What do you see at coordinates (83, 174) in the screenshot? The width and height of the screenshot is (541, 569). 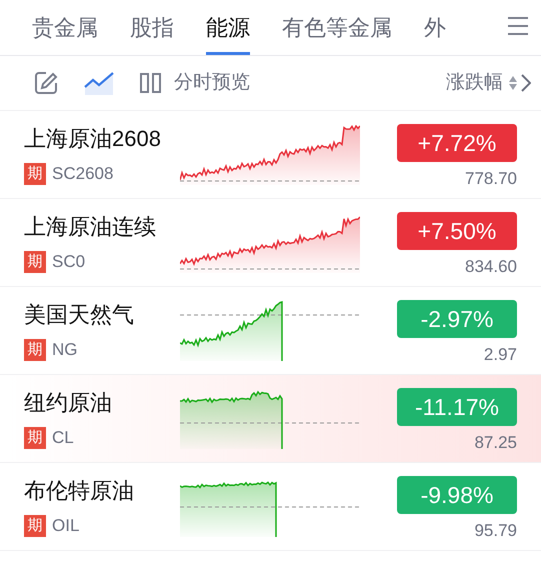 I see `contract-code: SC2608` at bounding box center [83, 174].